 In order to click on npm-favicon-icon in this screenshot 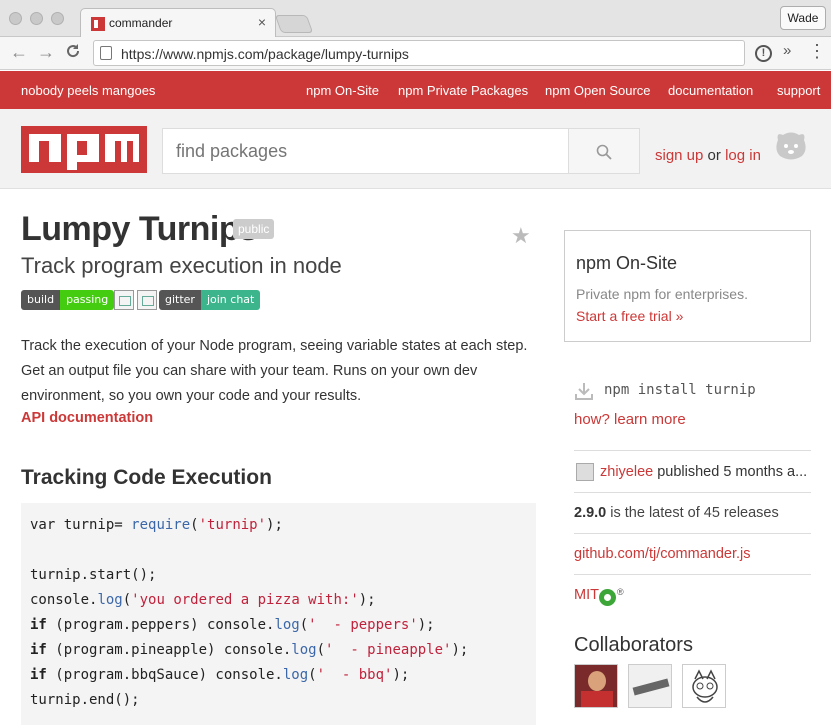, I will do `click(98, 24)`.